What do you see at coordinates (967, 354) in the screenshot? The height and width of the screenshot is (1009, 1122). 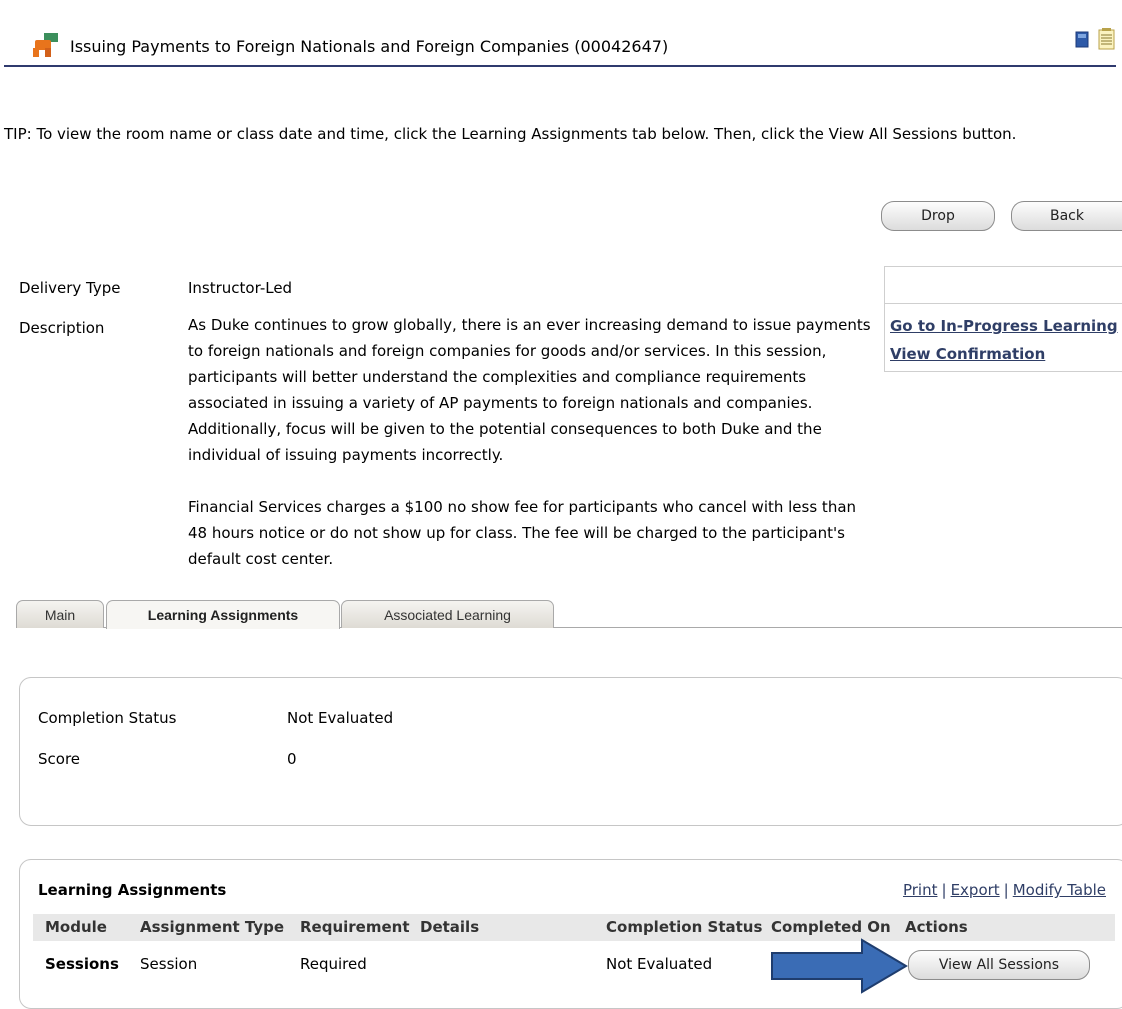 I see `view-confirmation-link: View Confirmation` at bounding box center [967, 354].